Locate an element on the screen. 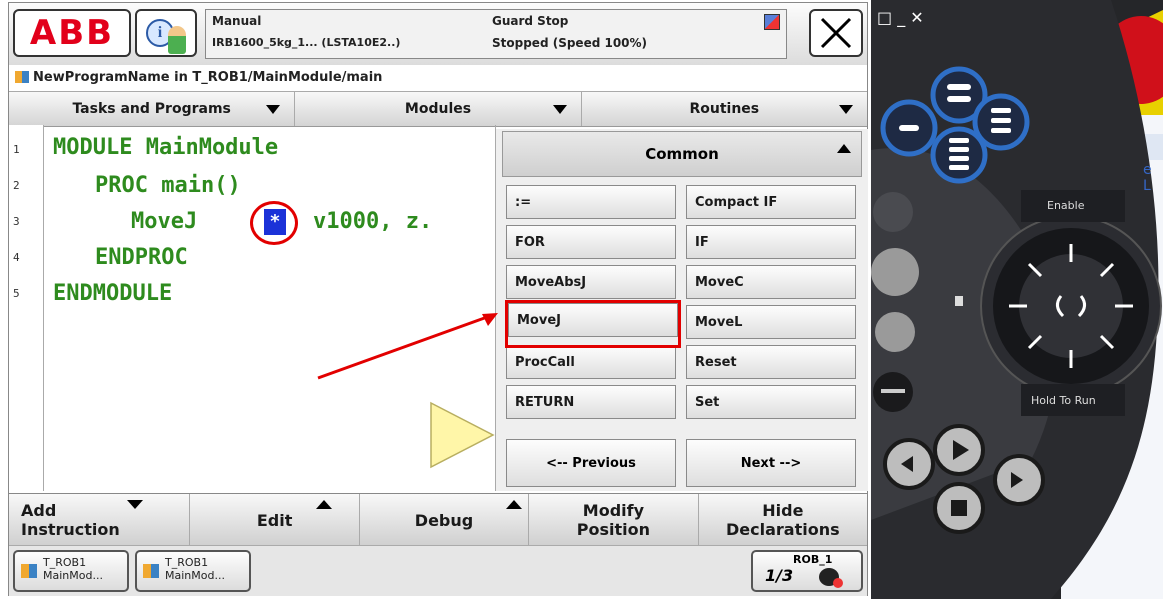  instr-return-button: RETURN is located at coordinates (591, 402).